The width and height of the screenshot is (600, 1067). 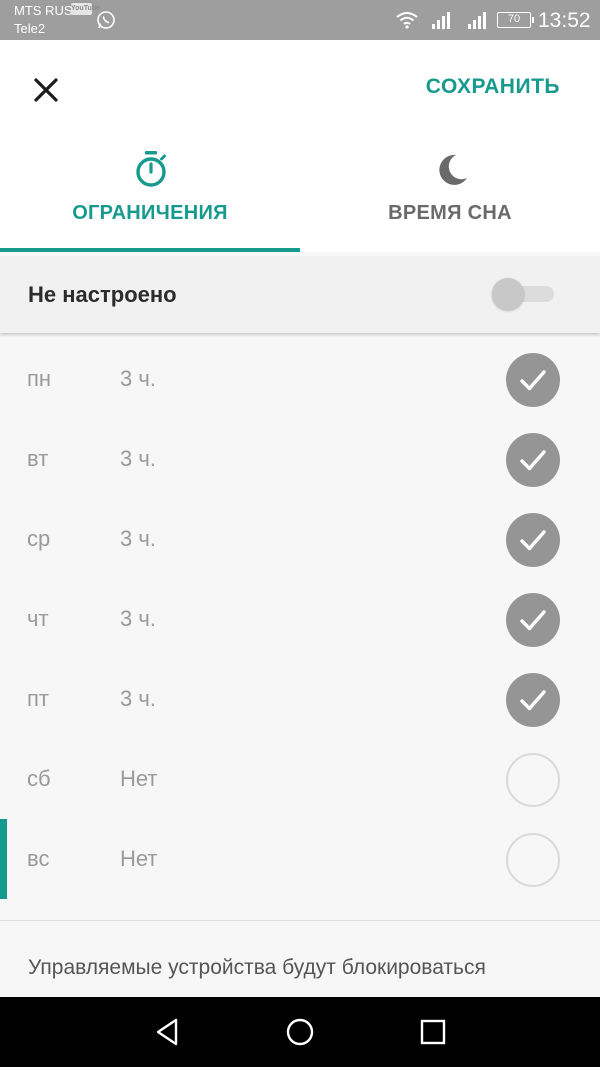 I want to click on battery-icon: 70, so click(x=515, y=20).